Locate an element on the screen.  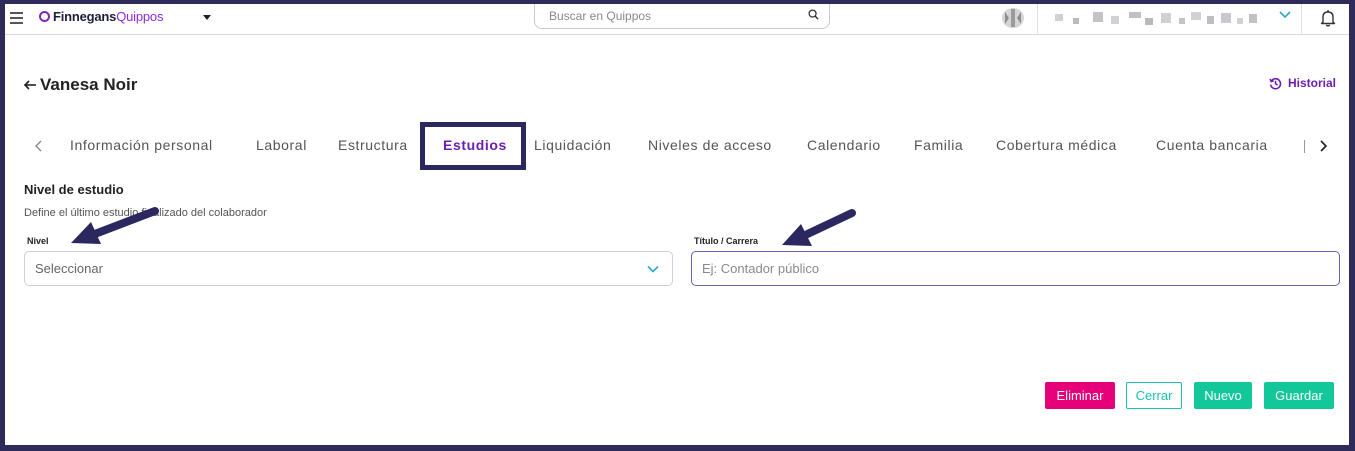
nivel-select-value: Seleccionar is located at coordinates (69, 268).